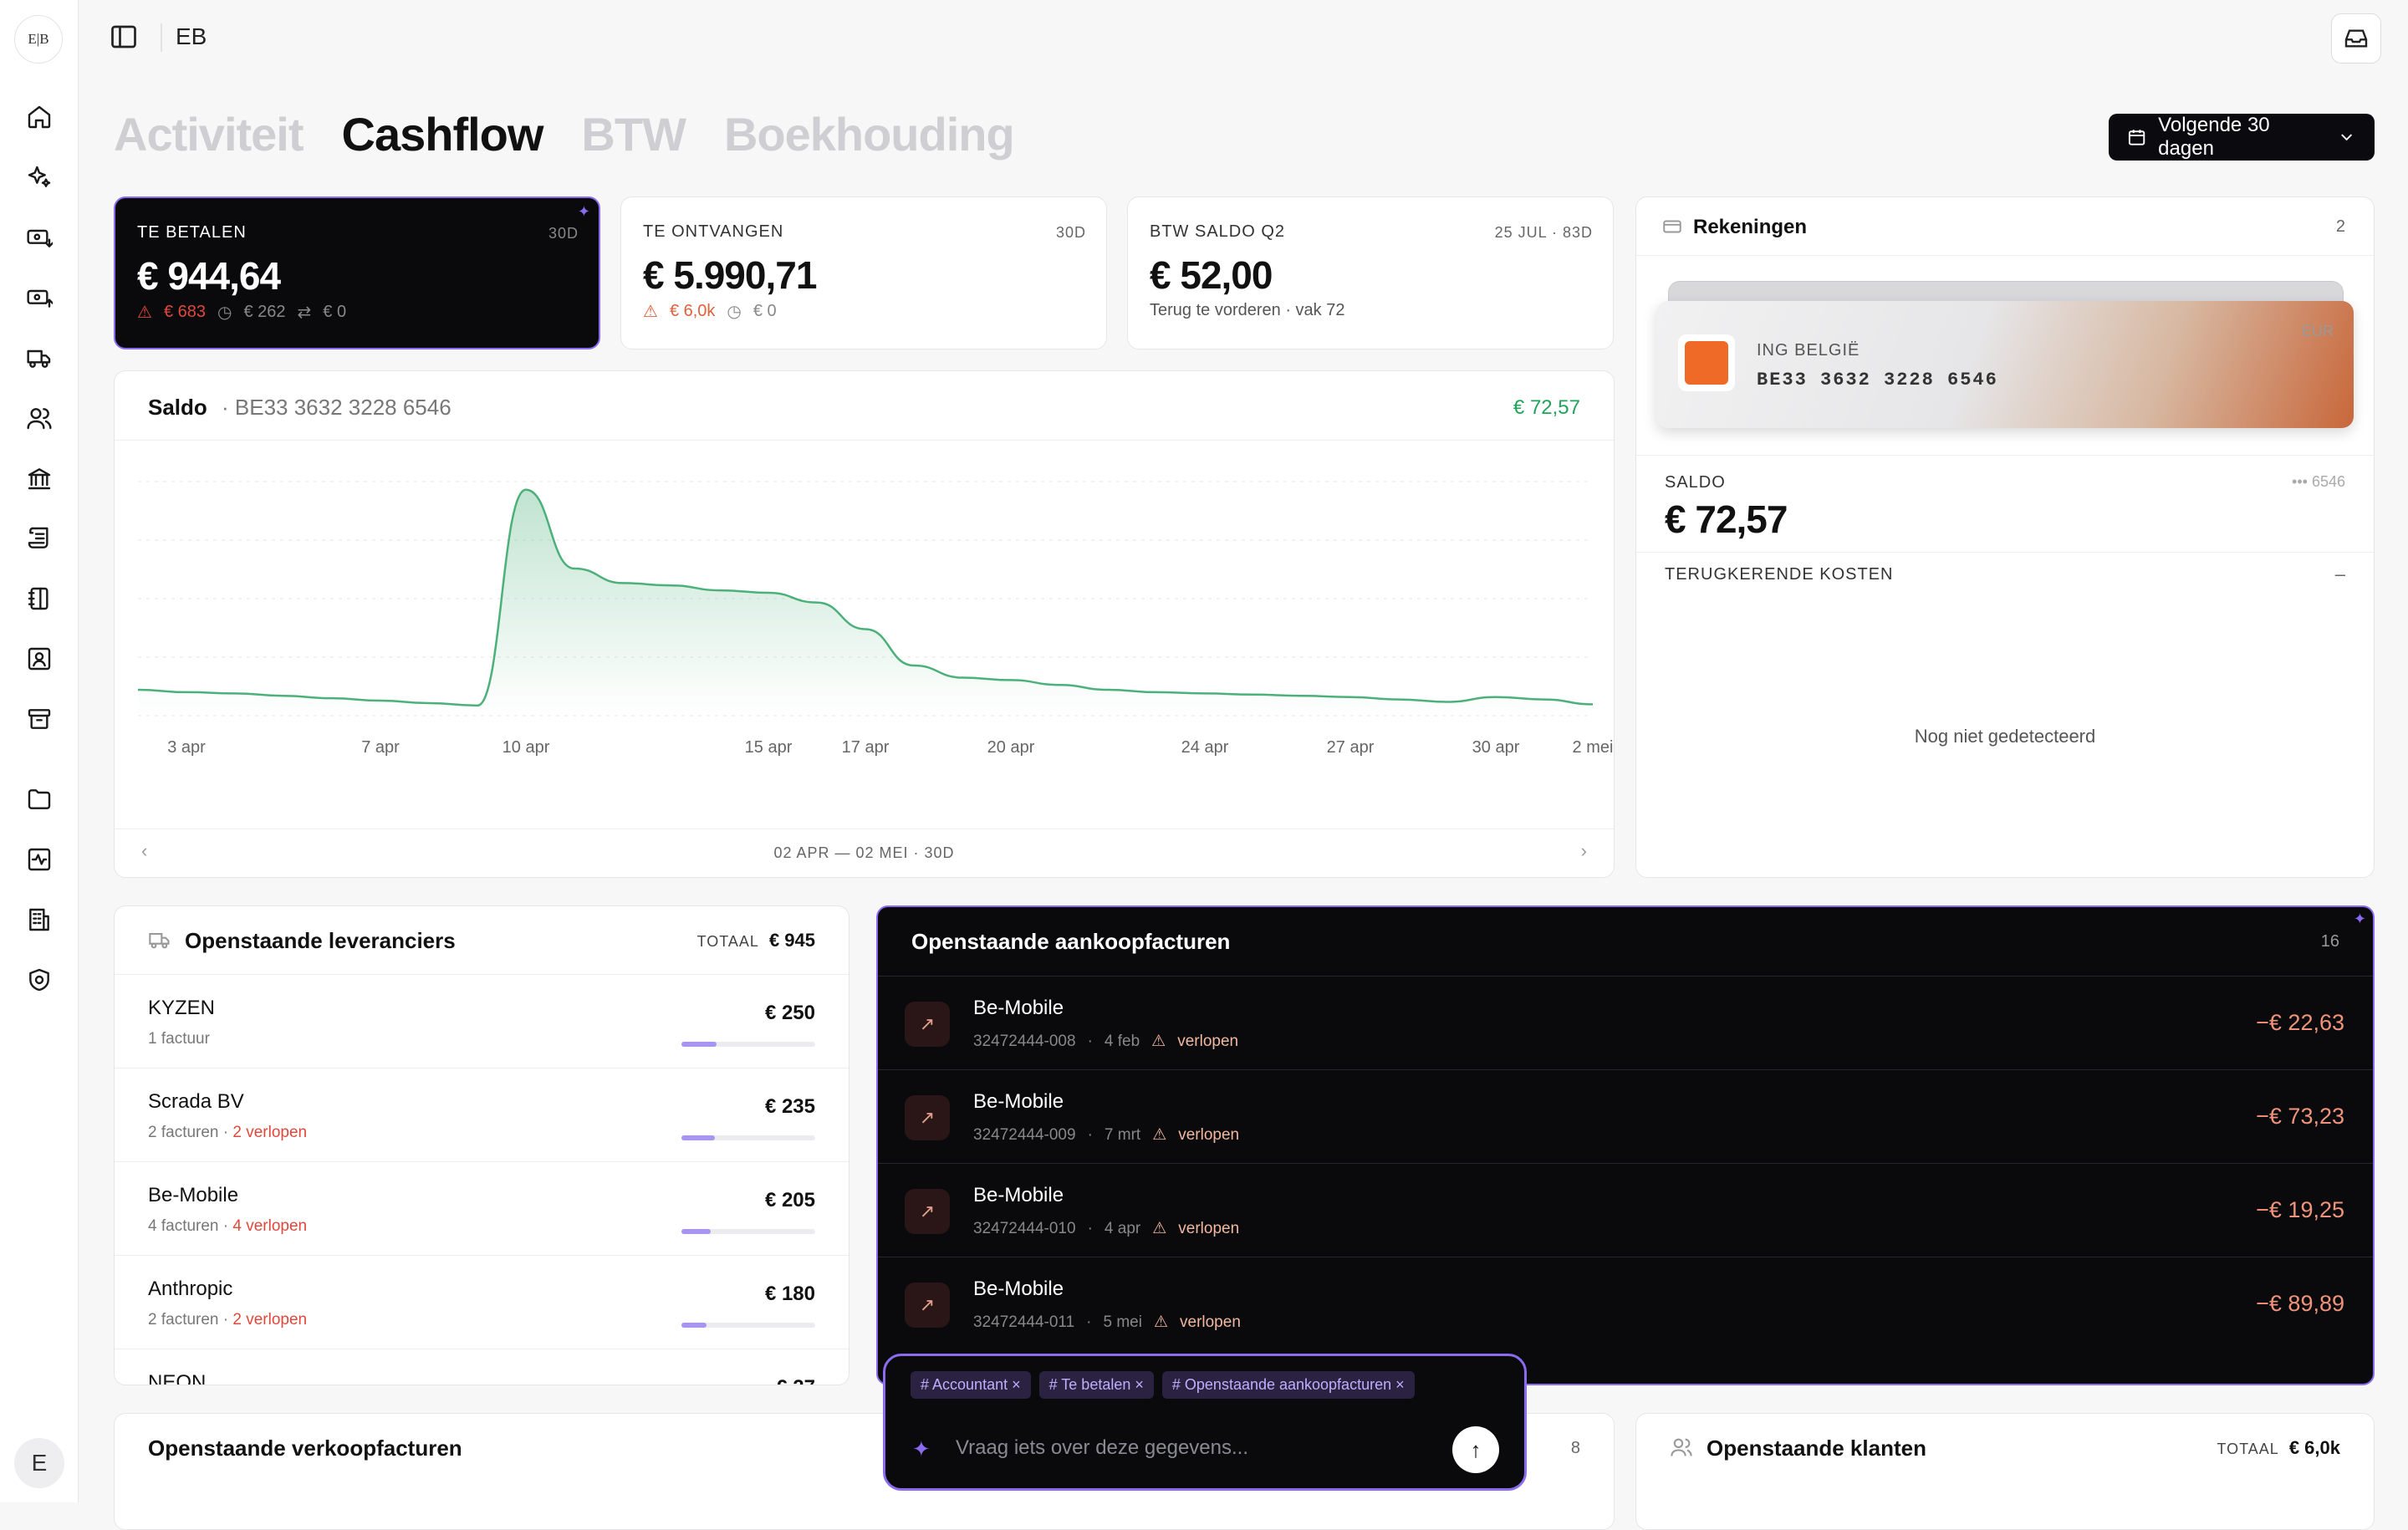  I want to click on contact-card-icon, so click(39, 659).